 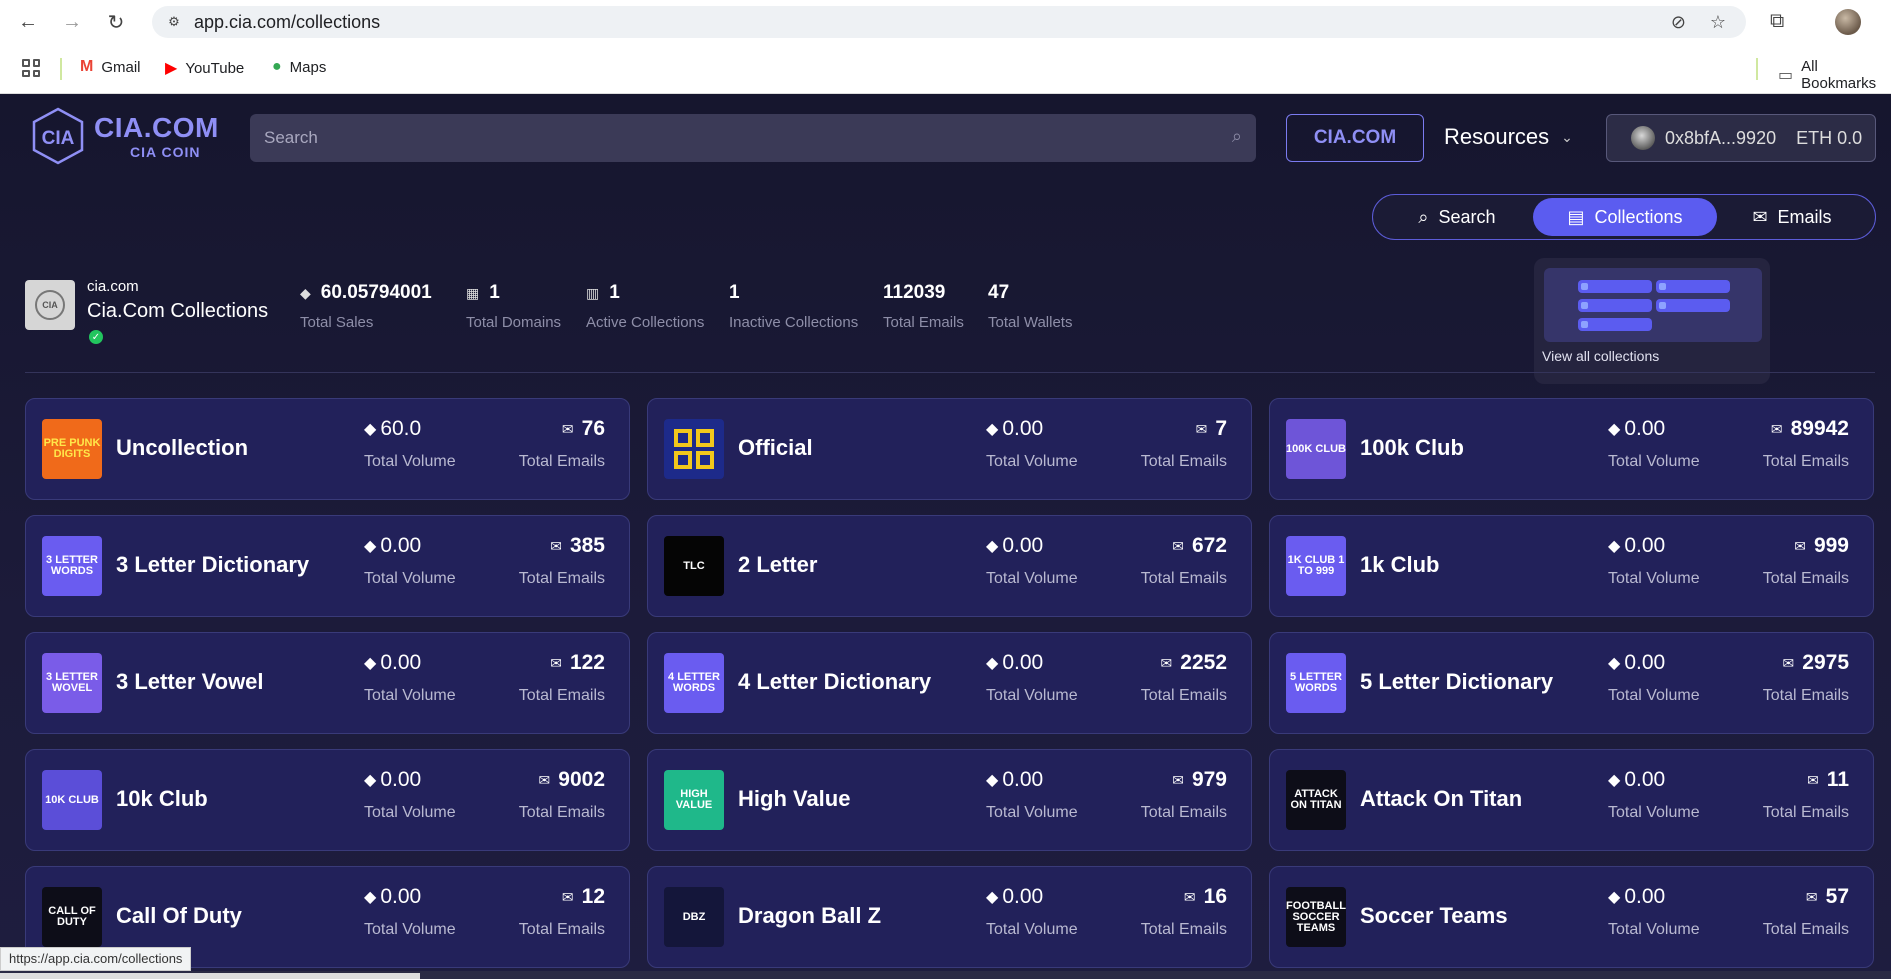 What do you see at coordinates (1030, 322) in the screenshot?
I see `stat-label: Total Wallets` at bounding box center [1030, 322].